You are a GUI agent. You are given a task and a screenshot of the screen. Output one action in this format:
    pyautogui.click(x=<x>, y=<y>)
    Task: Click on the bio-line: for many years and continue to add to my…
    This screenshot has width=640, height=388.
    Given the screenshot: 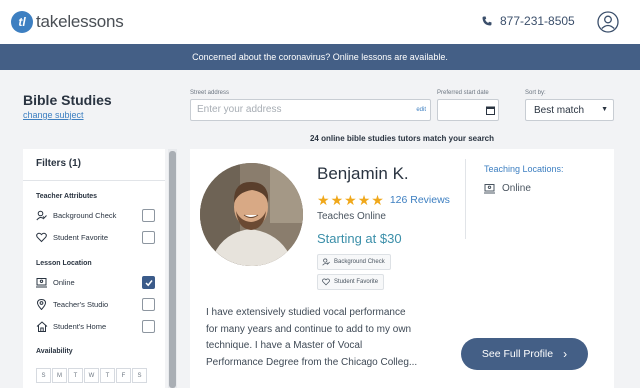 What is the action you would take?
    pyautogui.click(x=309, y=329)
    